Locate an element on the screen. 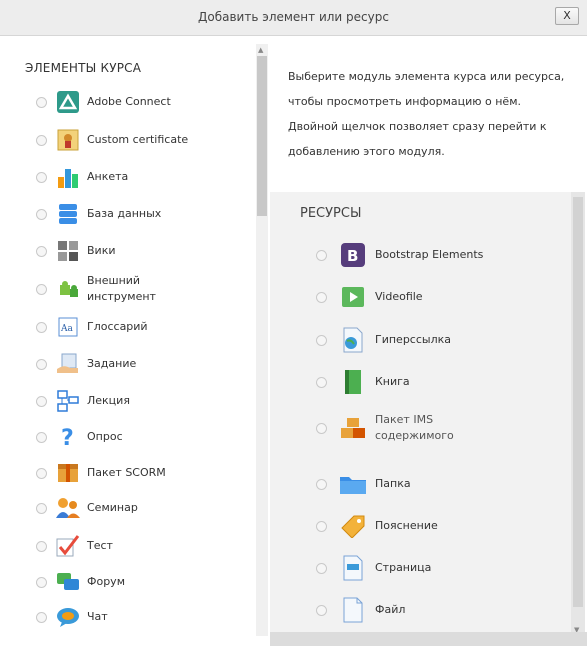 This screenshot has width=587, height=646. resource-videofile: Videofile is located at coordinates (369, 297).